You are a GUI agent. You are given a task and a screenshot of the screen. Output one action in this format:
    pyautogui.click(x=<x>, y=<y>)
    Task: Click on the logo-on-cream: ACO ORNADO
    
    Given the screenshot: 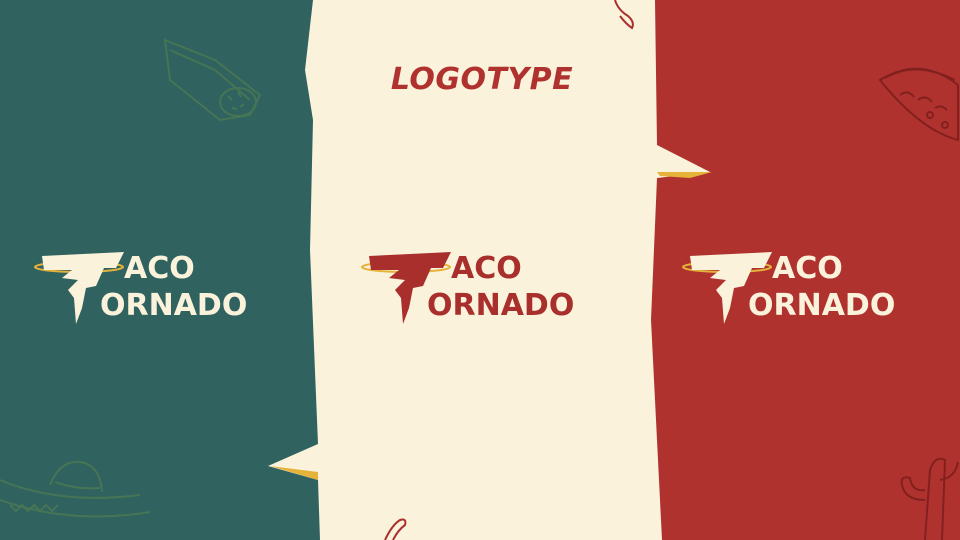 What is the action you would take?
    pyautogui.click(x=483, y=288)
    